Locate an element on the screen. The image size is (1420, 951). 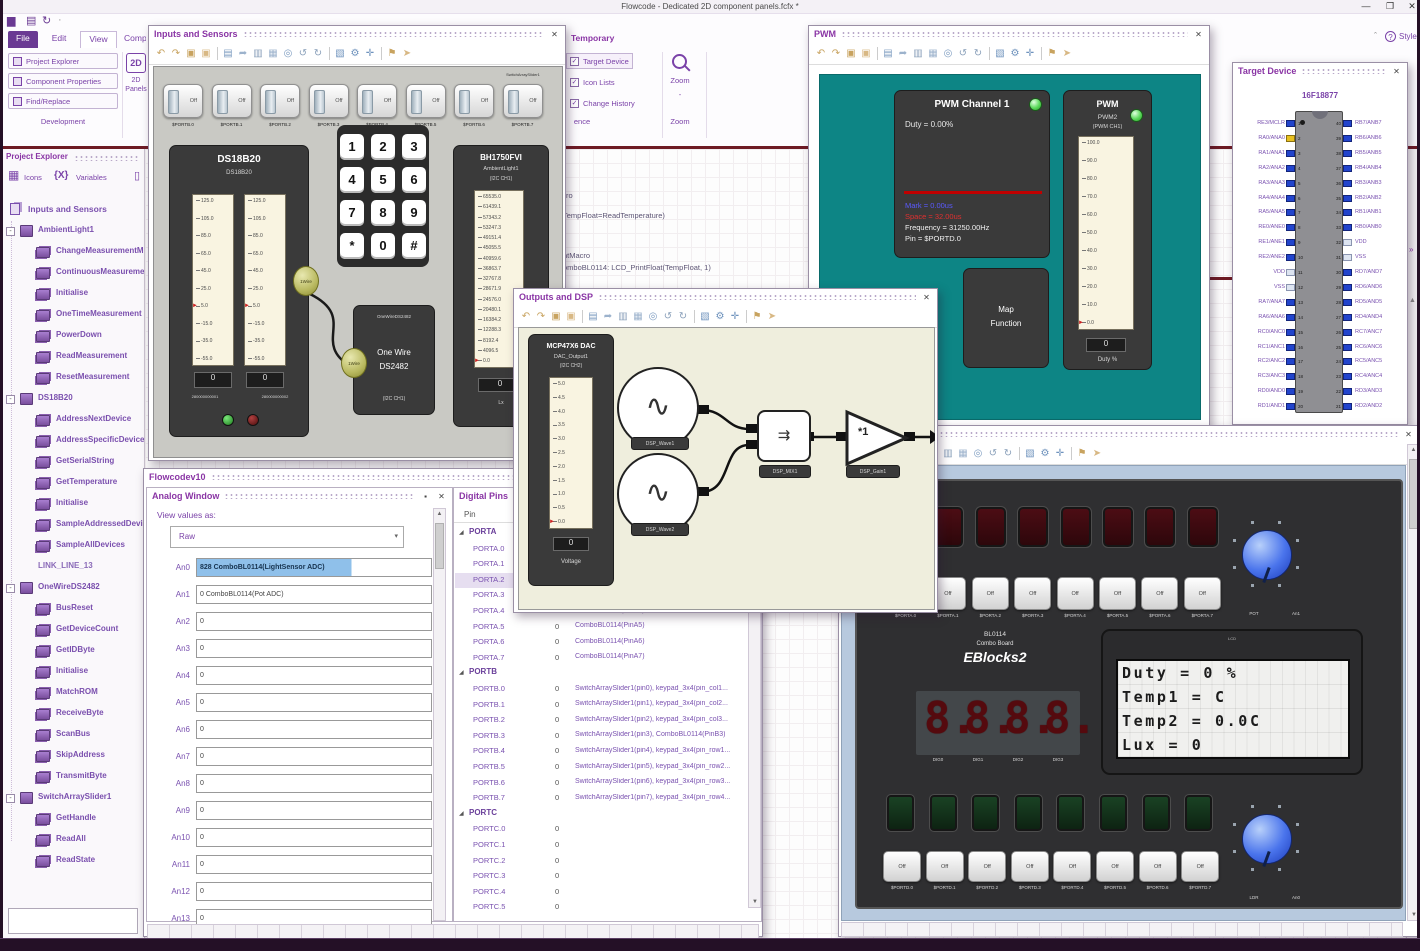
minimize-icon: ▪ is located at coordinates (425, 496).